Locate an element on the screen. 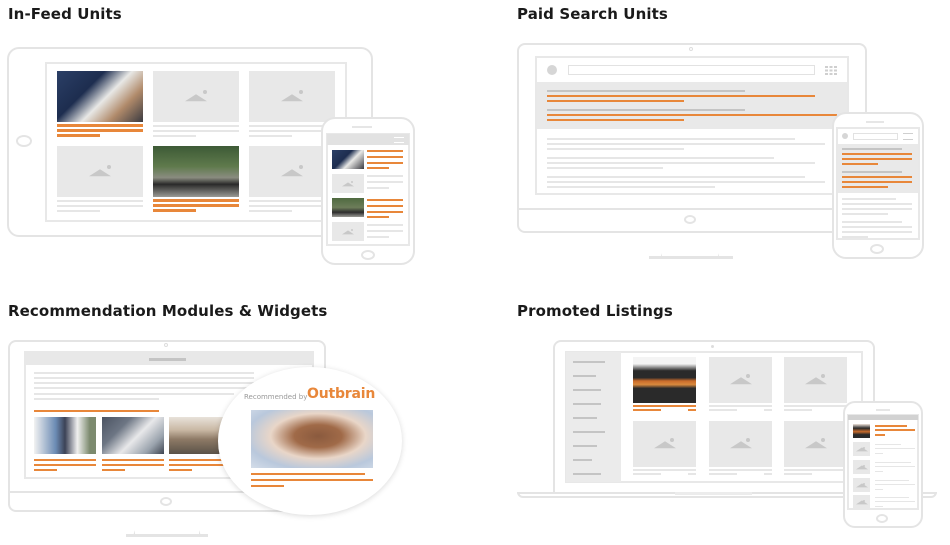  header-logo-line is located at coordinates (167, 359).